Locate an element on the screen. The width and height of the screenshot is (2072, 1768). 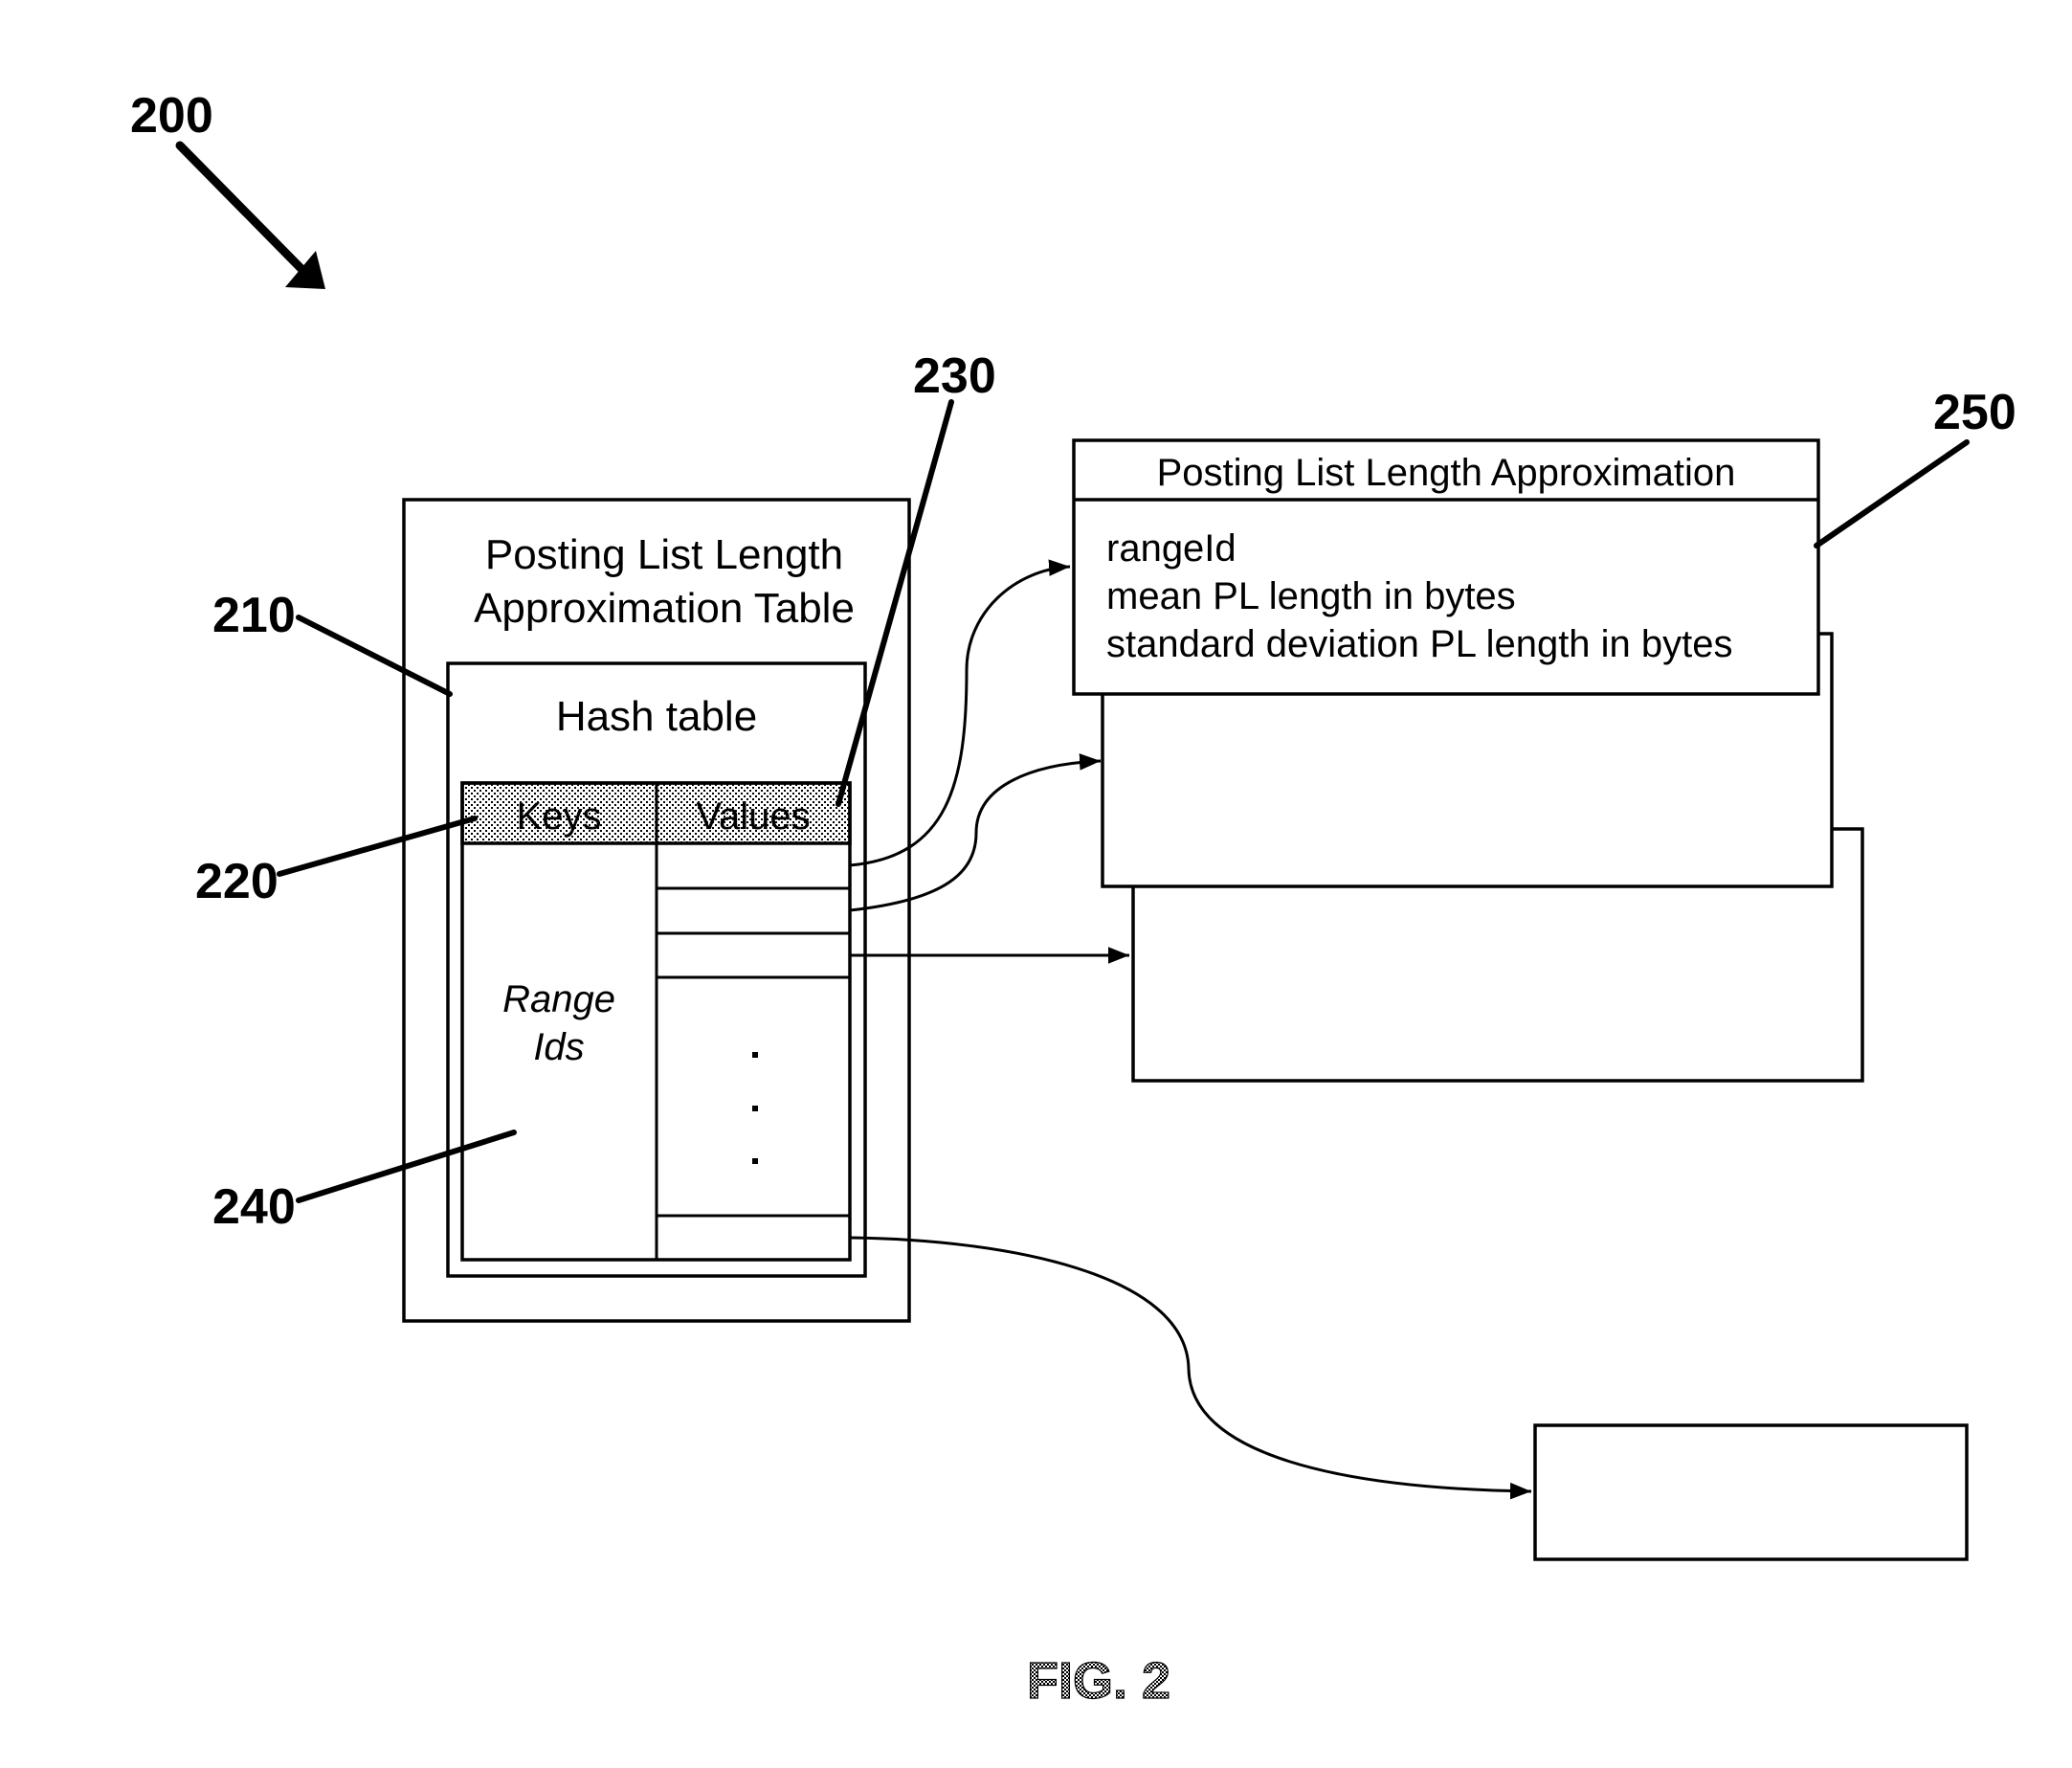
reference-number-220: 220 is located at coordinates (237, 881).